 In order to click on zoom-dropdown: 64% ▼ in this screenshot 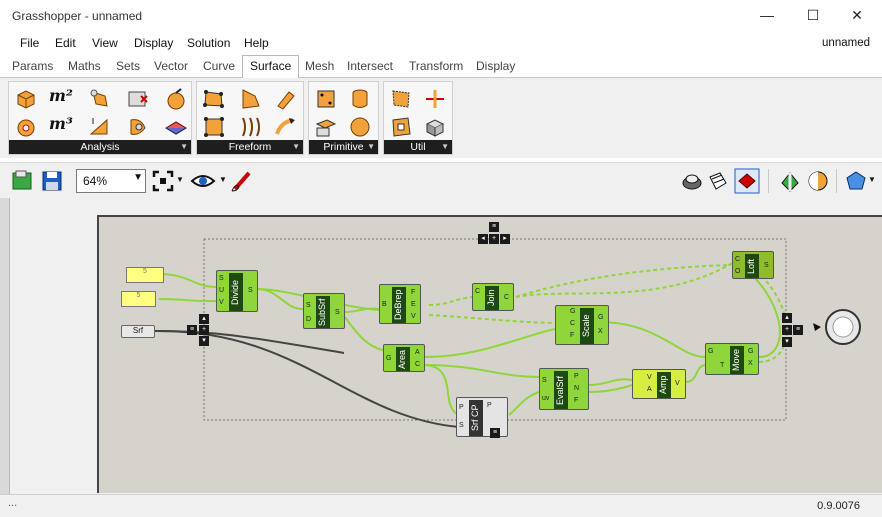, I will do `click(111, 181)`.